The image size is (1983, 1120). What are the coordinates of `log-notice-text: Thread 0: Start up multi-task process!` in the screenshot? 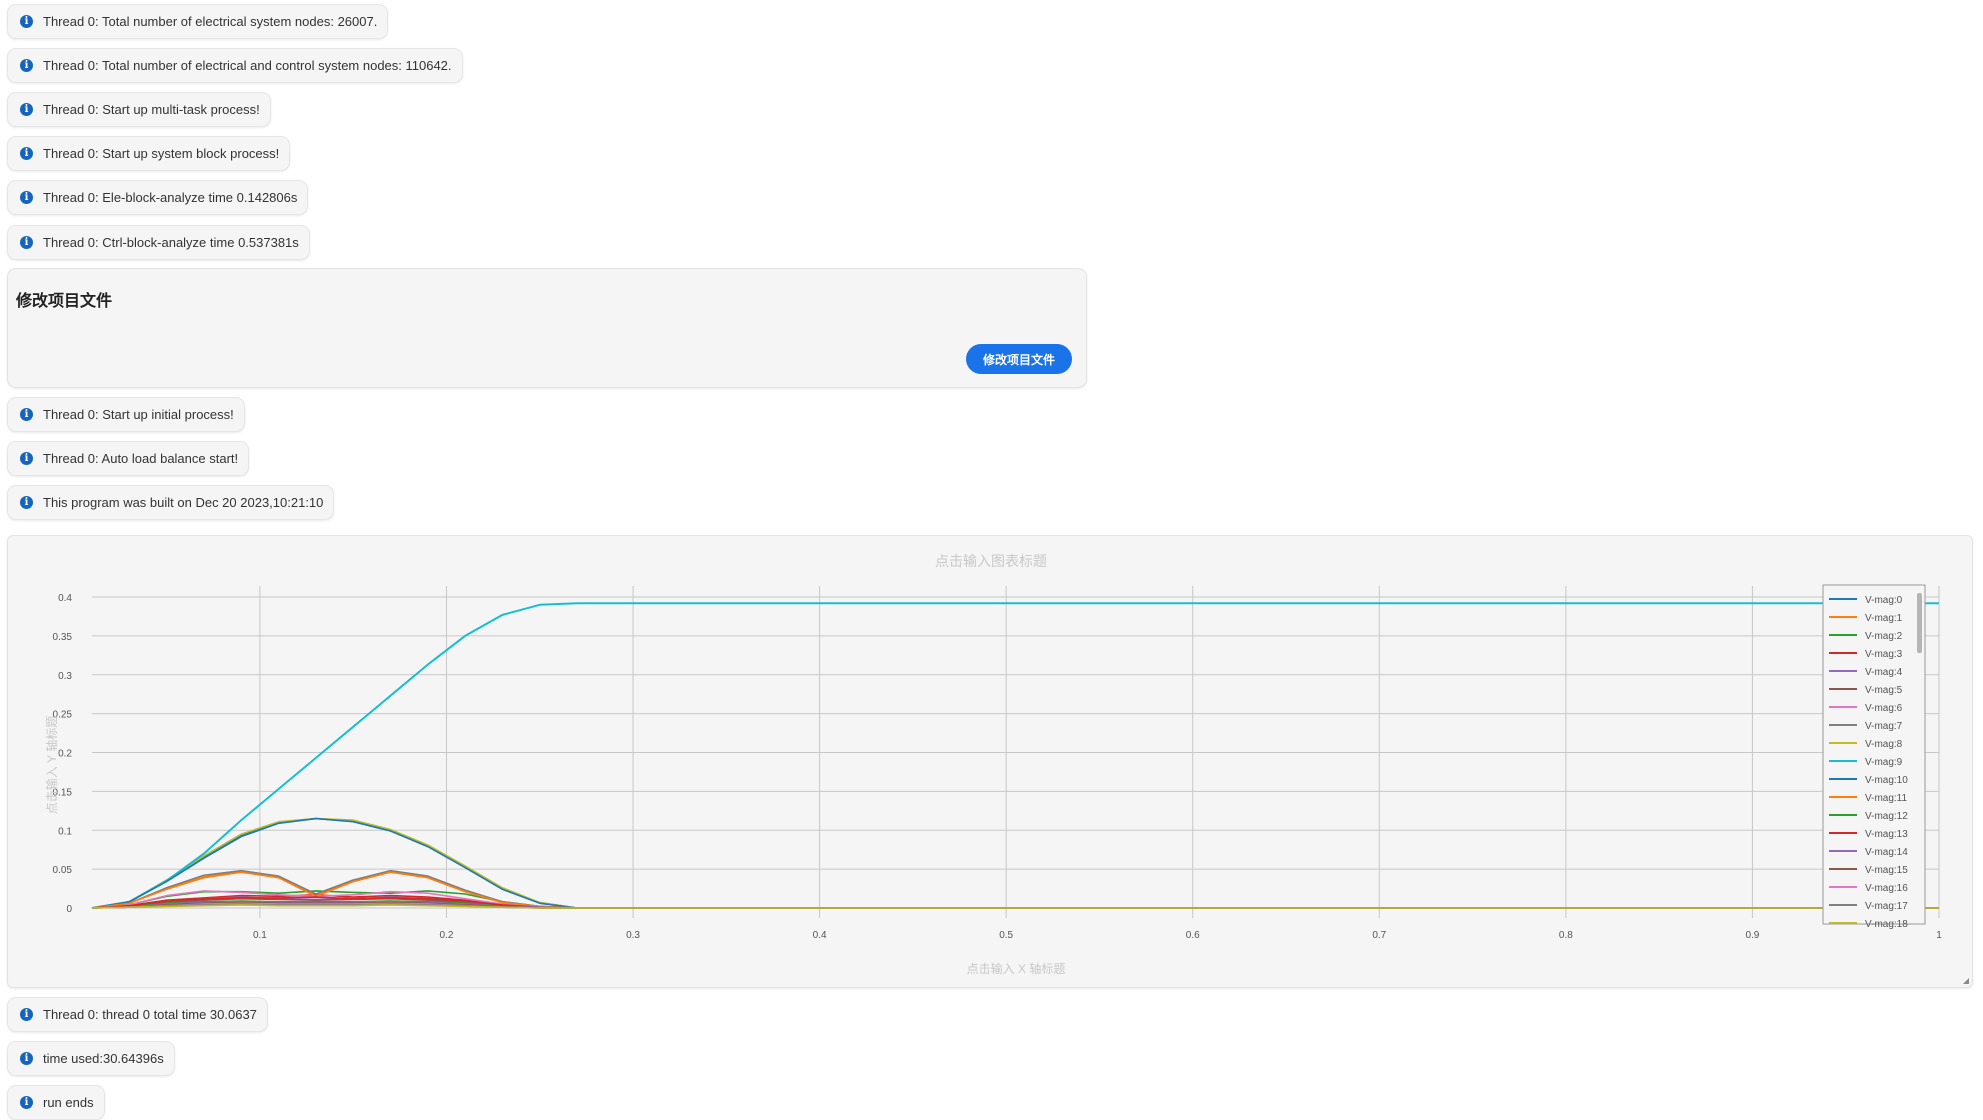 It's located at (151, 109).